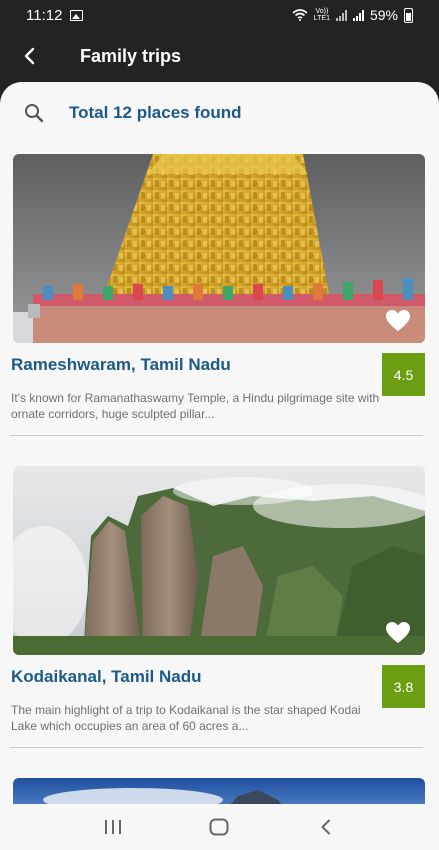  I want to click on battery-icon, so click(408, 15).